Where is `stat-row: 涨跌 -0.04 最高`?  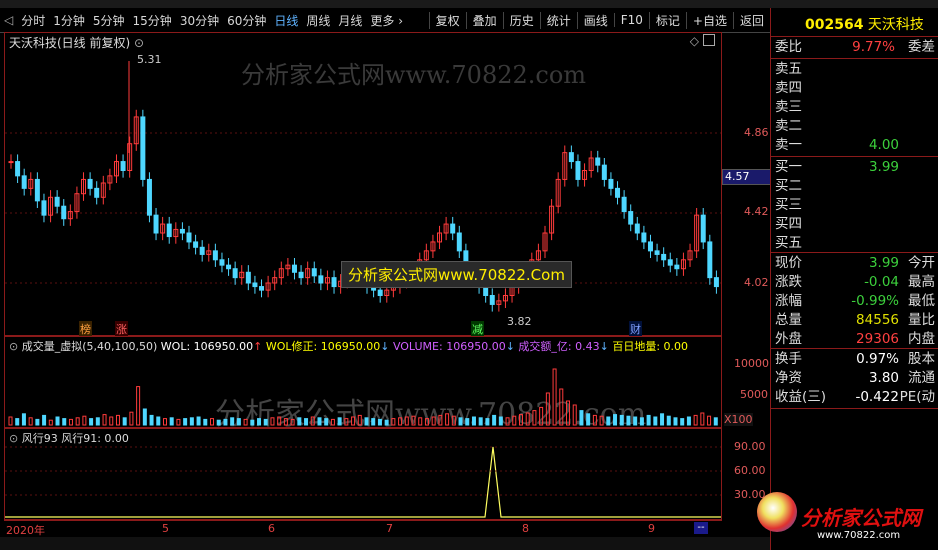 stat-row: 涨跌 -0.04 最高 is located at coordinates (855, 282).